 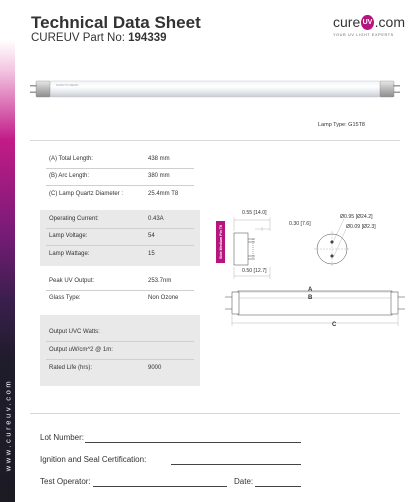 I want to click on dim-0-30: 0.30 [7.6], so click(x=300, y=224).